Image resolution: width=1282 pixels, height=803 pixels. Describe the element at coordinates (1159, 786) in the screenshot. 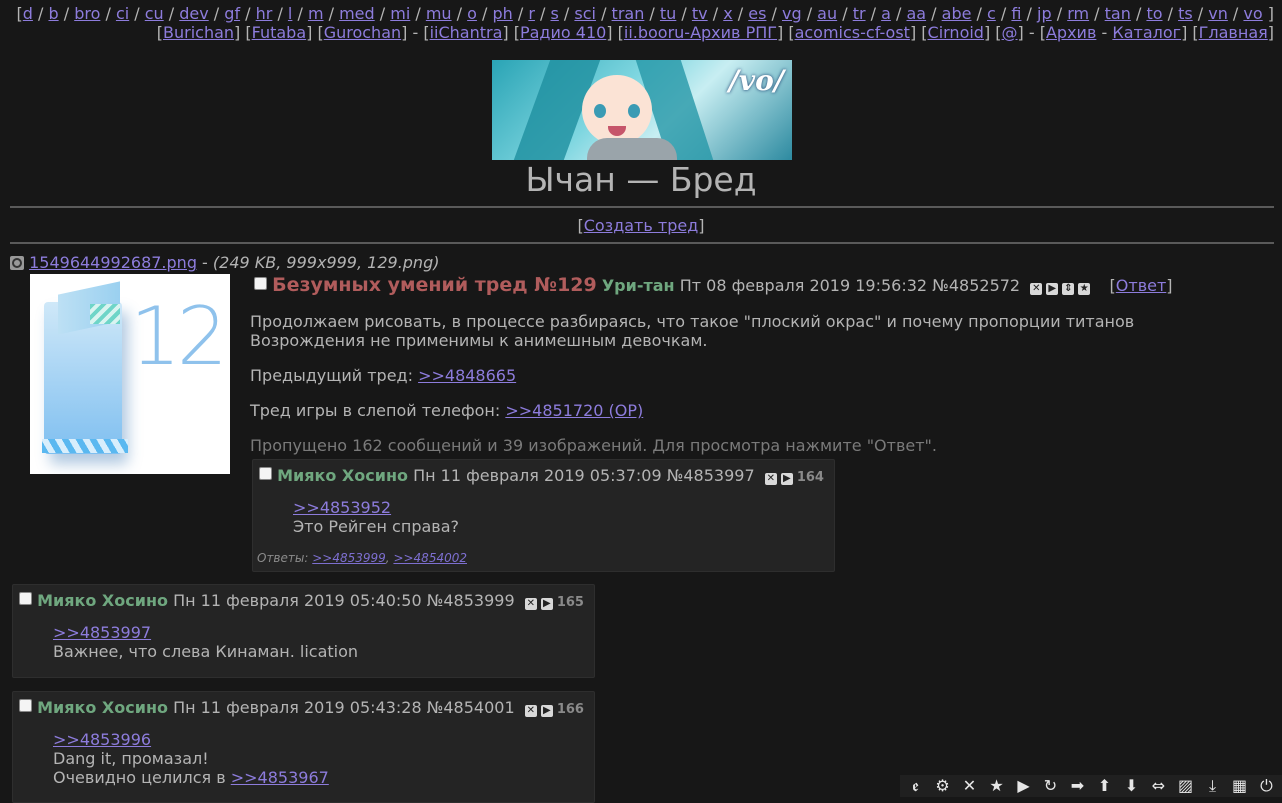

I see `expand-icon: ⇔` at that location.